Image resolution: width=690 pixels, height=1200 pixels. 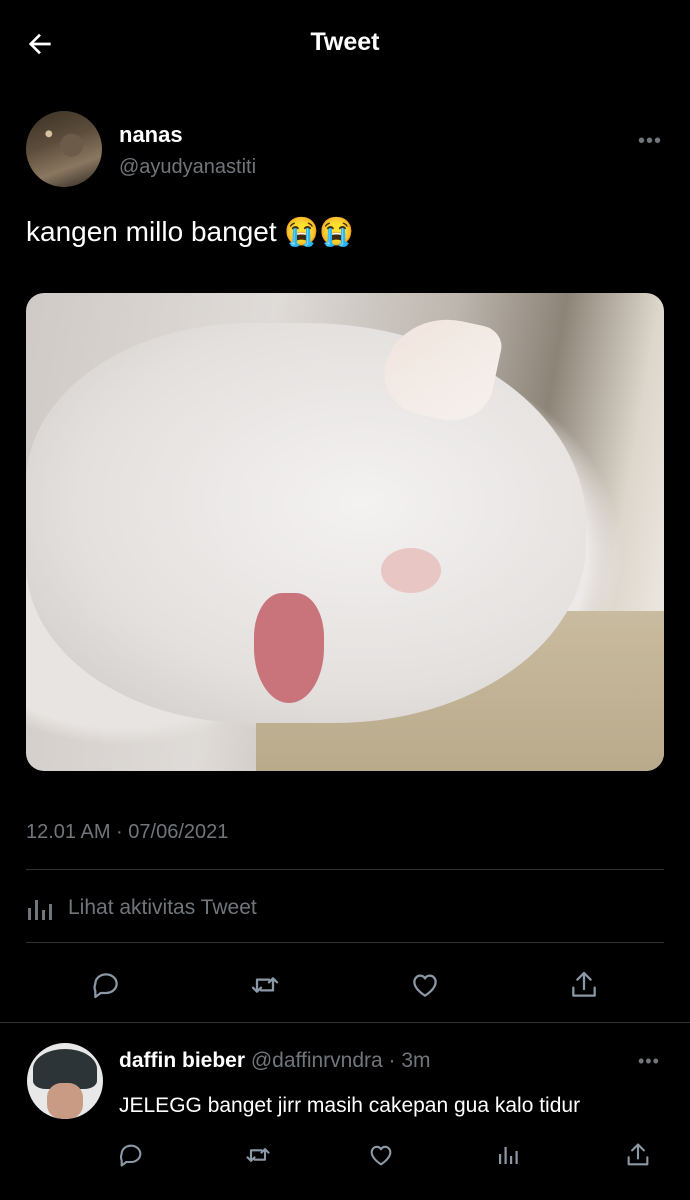 I want to click on author-name: nanas, so click(x=151, y=135).